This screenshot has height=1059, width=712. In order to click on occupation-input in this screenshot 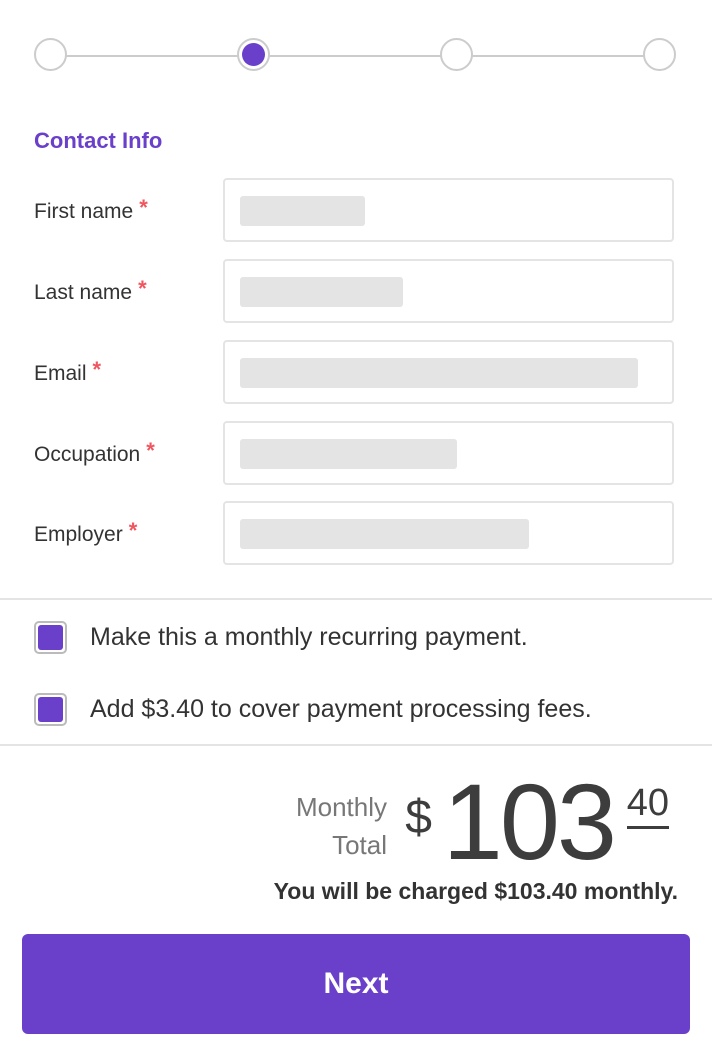, I will do `click(448, 453)`.